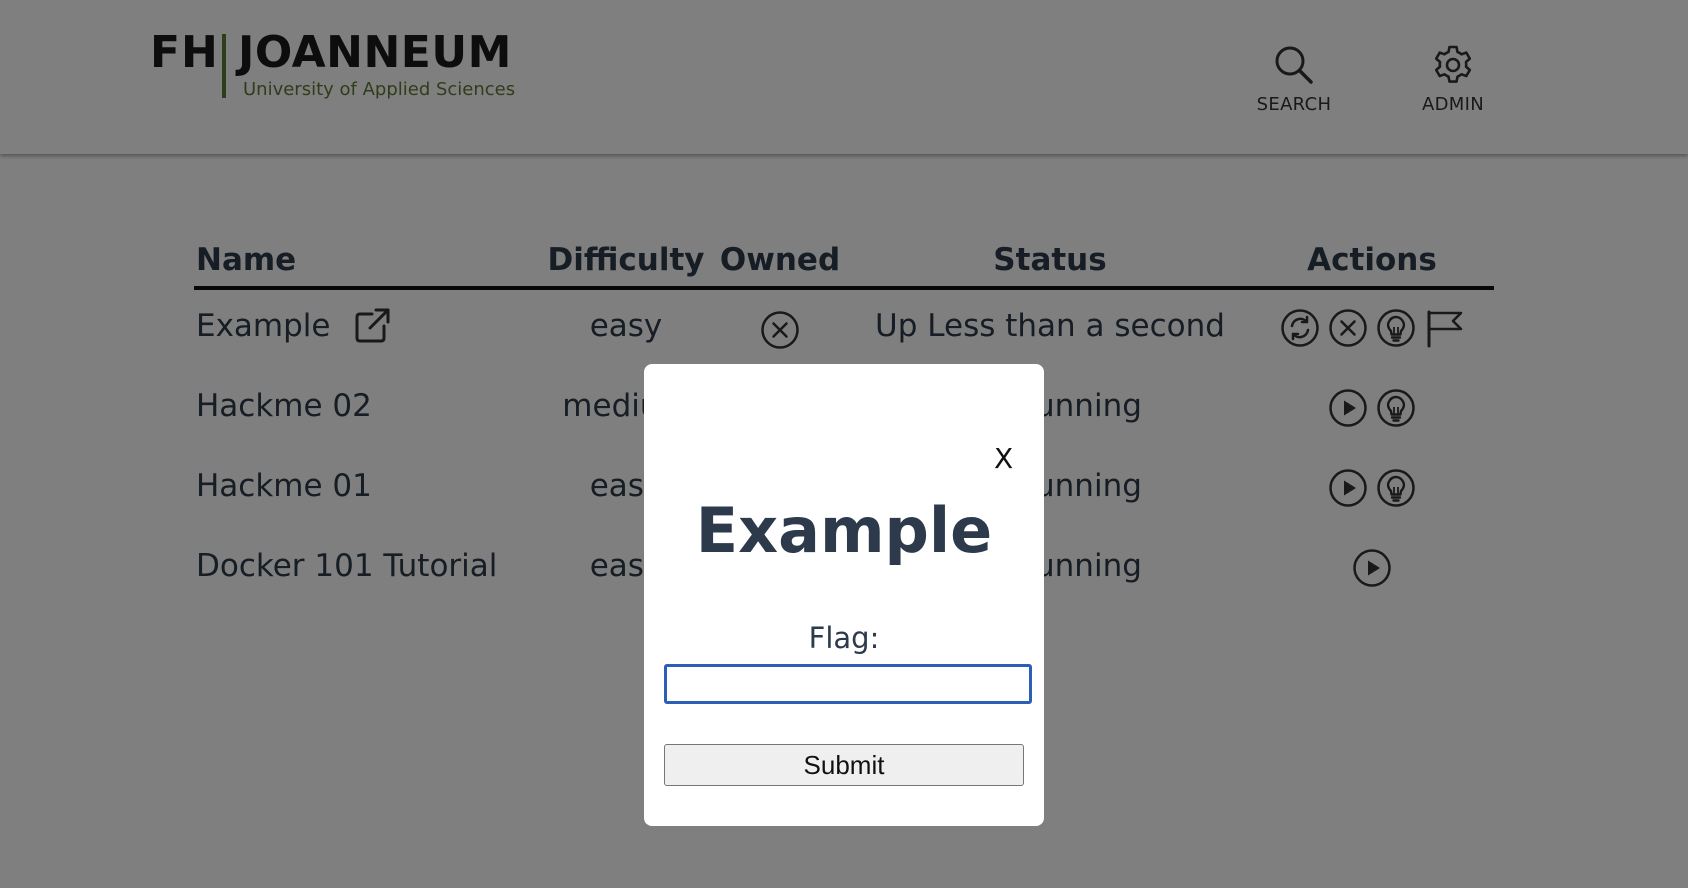 The width and height of the screenshot is (1688, 888). I want to click on flag-input, so click(848, 684).